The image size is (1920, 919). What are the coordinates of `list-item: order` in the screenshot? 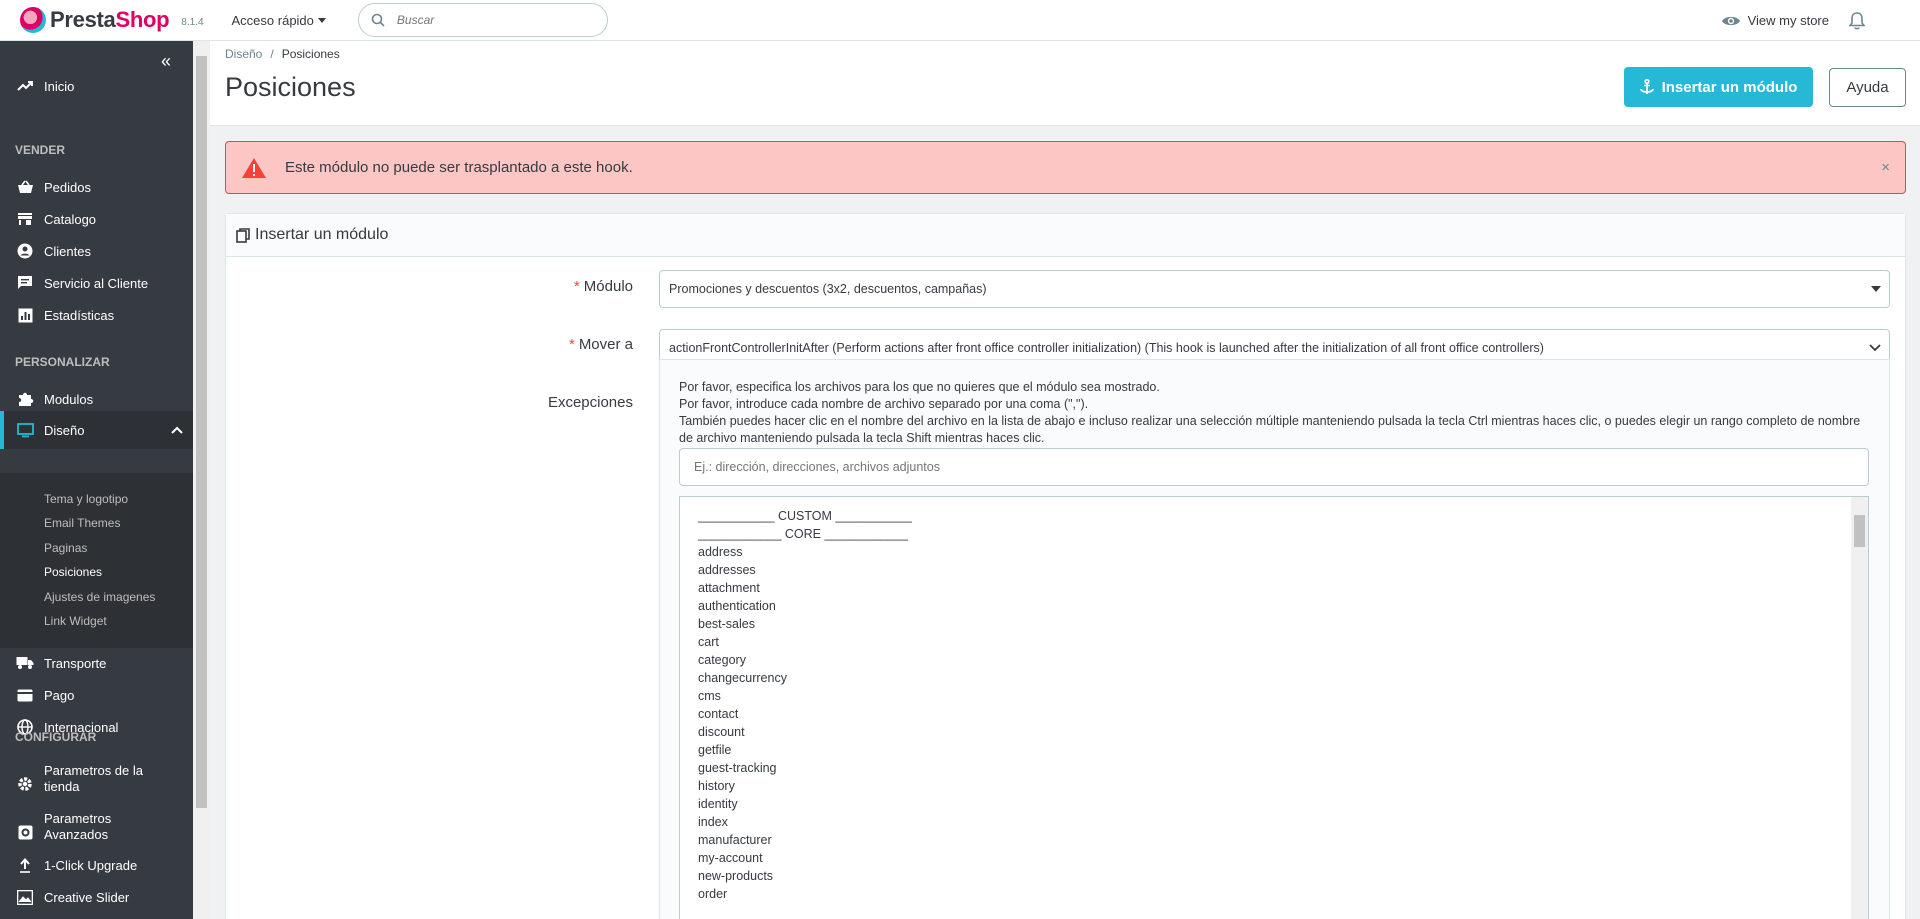 It's located at (1283, 894).